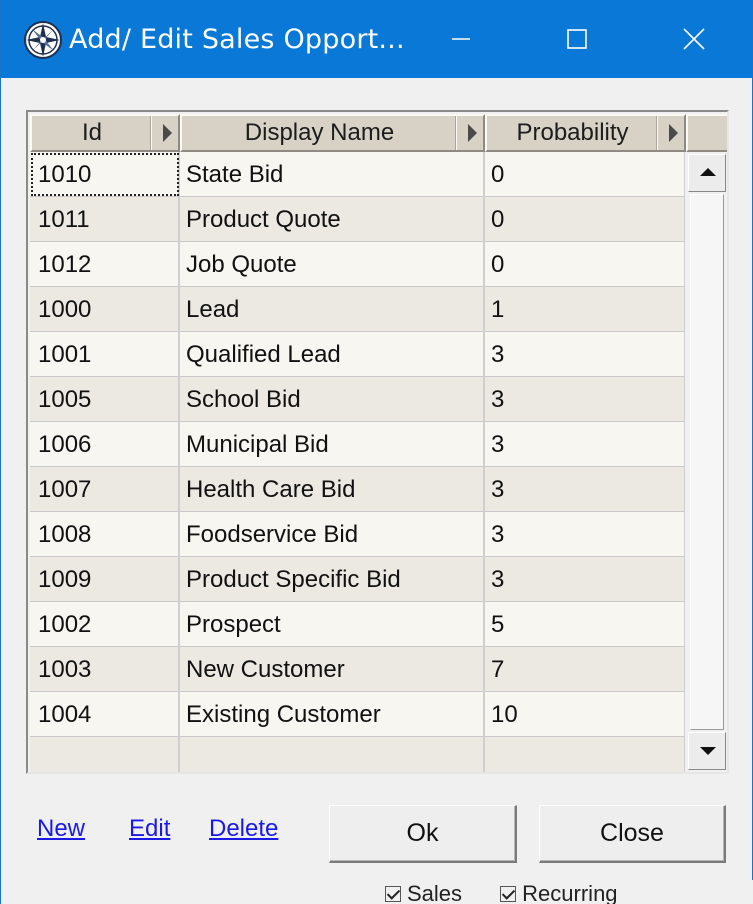 The width and height of the screenshot is (753, 904). Describe the element at coordinates (105, 399) in the screenshot. I see `cell-id: 1005` at that location.